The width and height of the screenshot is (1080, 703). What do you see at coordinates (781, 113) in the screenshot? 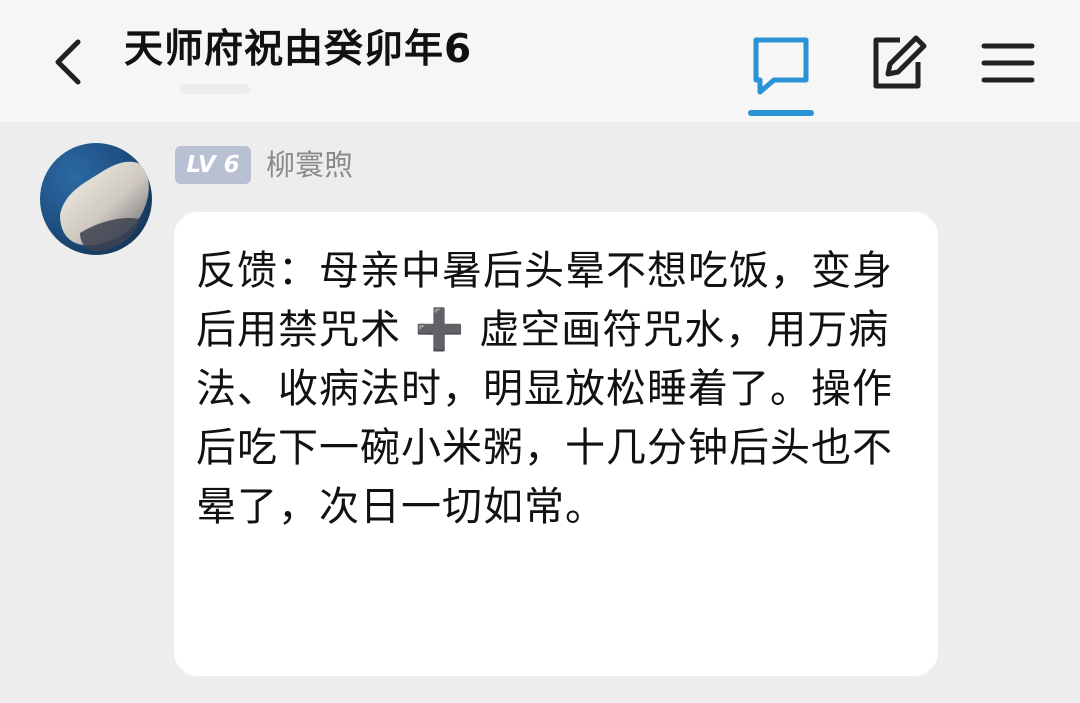
I see `active-tab-indicator` at bounding box center [781, 113].